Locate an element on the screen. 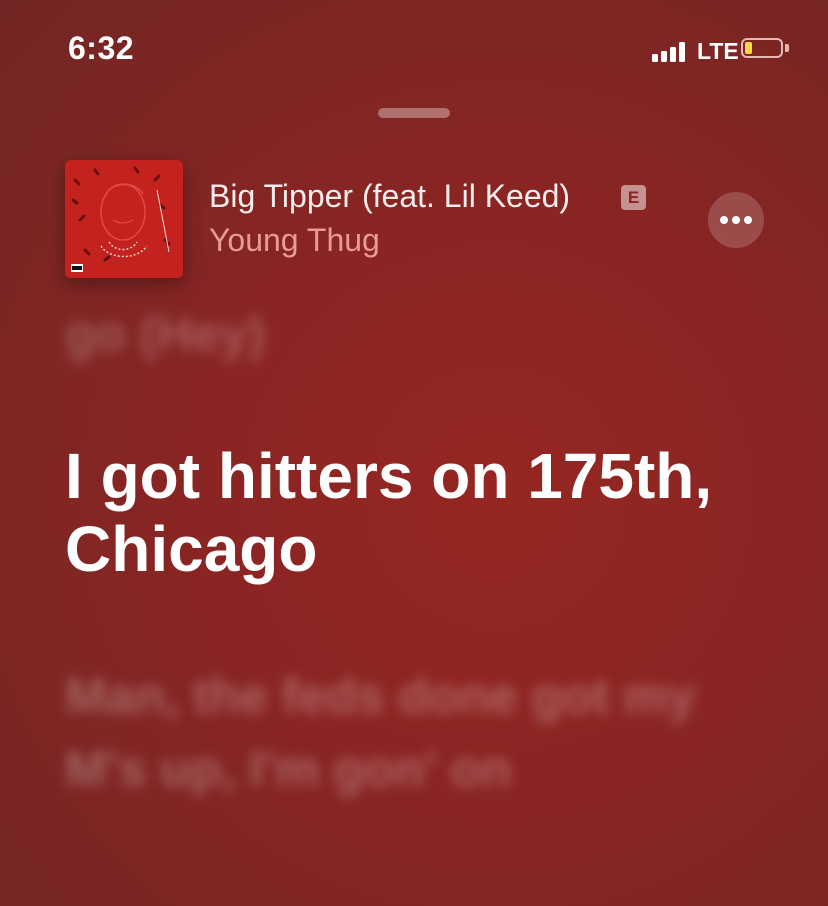  sheet-grabber-handle is located at coordinates (414, 113).